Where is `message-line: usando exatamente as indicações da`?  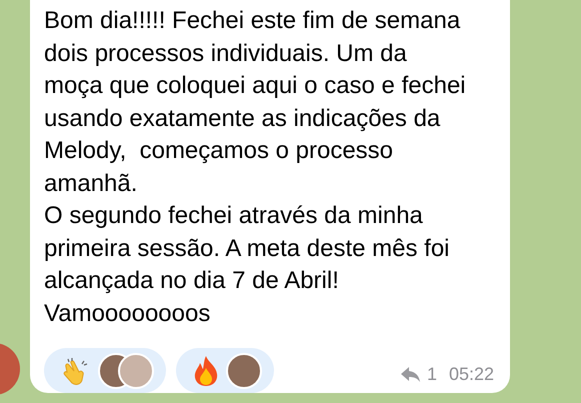
message-line: usando exatamente as indicações da is located at coordinates (242, 118).